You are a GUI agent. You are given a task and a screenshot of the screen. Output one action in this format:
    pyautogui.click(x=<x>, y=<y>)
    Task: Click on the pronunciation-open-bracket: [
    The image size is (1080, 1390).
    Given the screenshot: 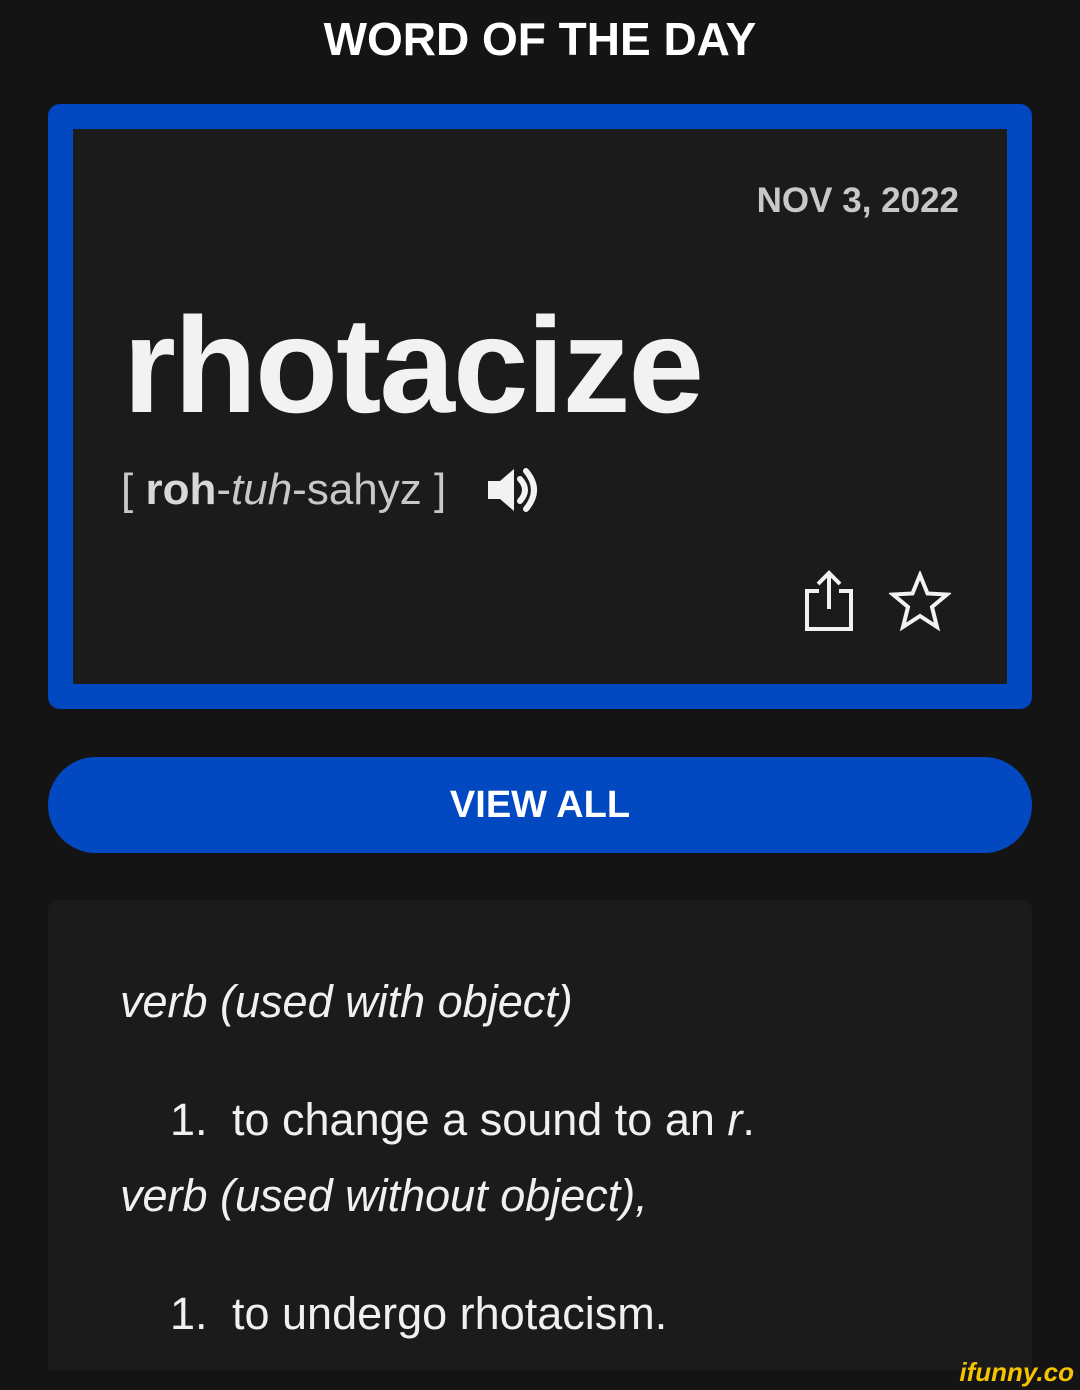 What is the action you would take?
    pyautogui.click(x=133, y=489)
    